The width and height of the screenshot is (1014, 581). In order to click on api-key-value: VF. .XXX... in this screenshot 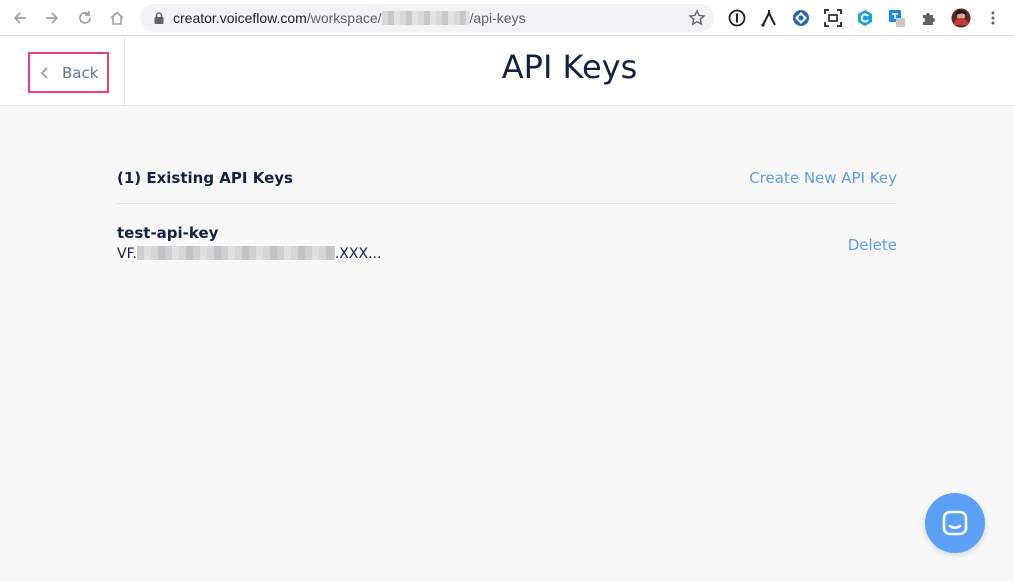, I will do `click(249, 254)`.